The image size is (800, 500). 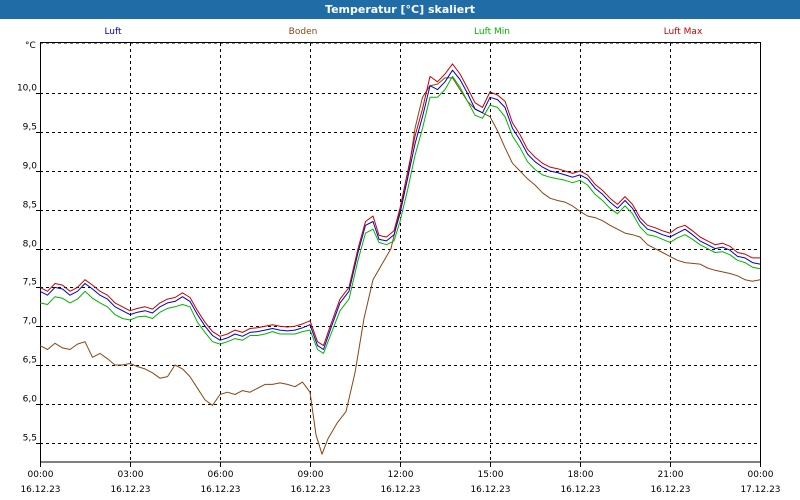 I want to click on y-axis-ticks: 5,5 6,0 6,5 7,0 7,5 8,0 8,5 9,0 9,5 10,0, so click(x=28, y=264).